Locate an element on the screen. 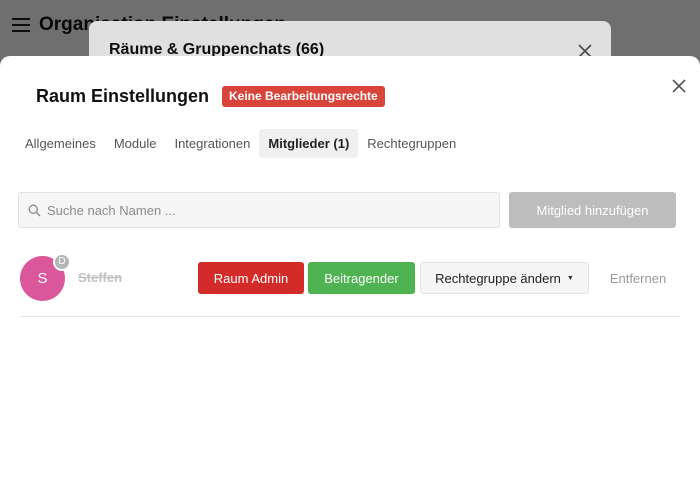 The width and height of the screenshot is (700, 494). dialog-title: Raum Einstellungen is located at coordinates (123, 96).